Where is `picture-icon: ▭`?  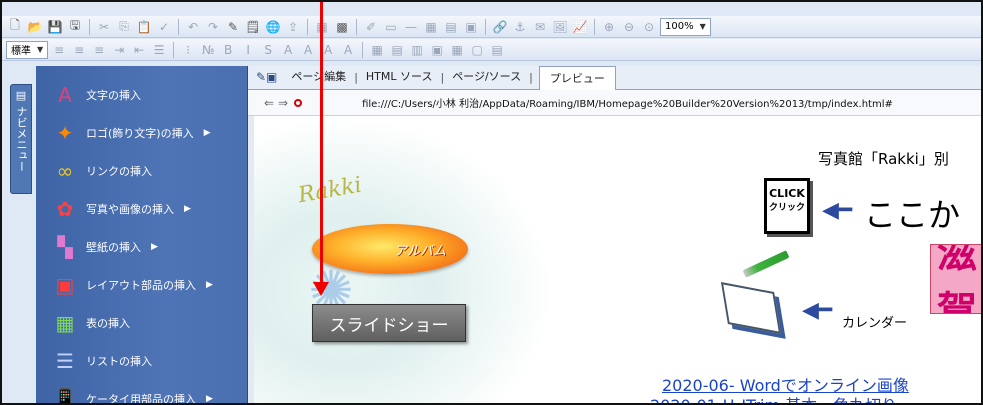
picture-icon: ▭ is located at coordinates (391, 27).